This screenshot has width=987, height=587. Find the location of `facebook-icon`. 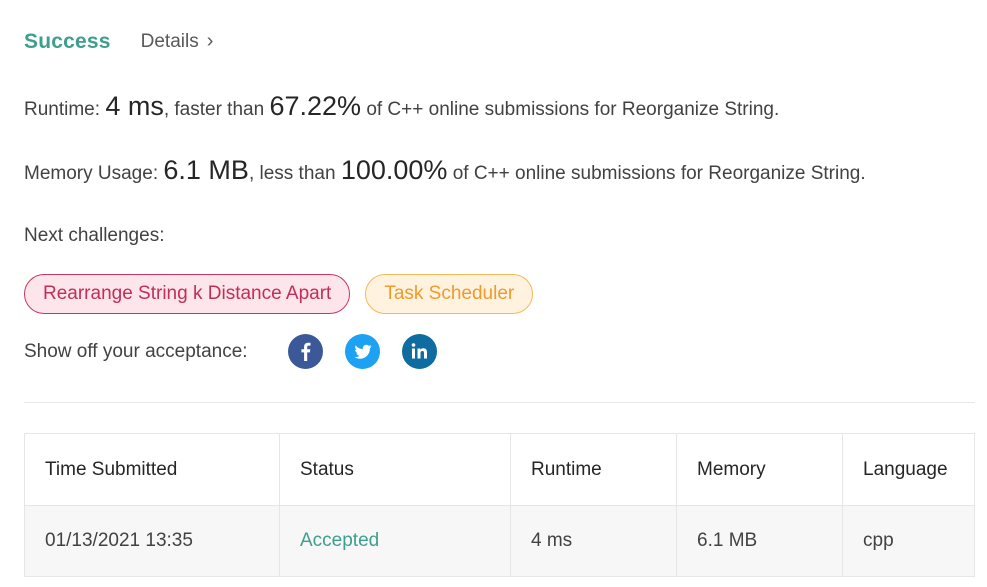

facebook-icon is located at coordinates (305, 351).